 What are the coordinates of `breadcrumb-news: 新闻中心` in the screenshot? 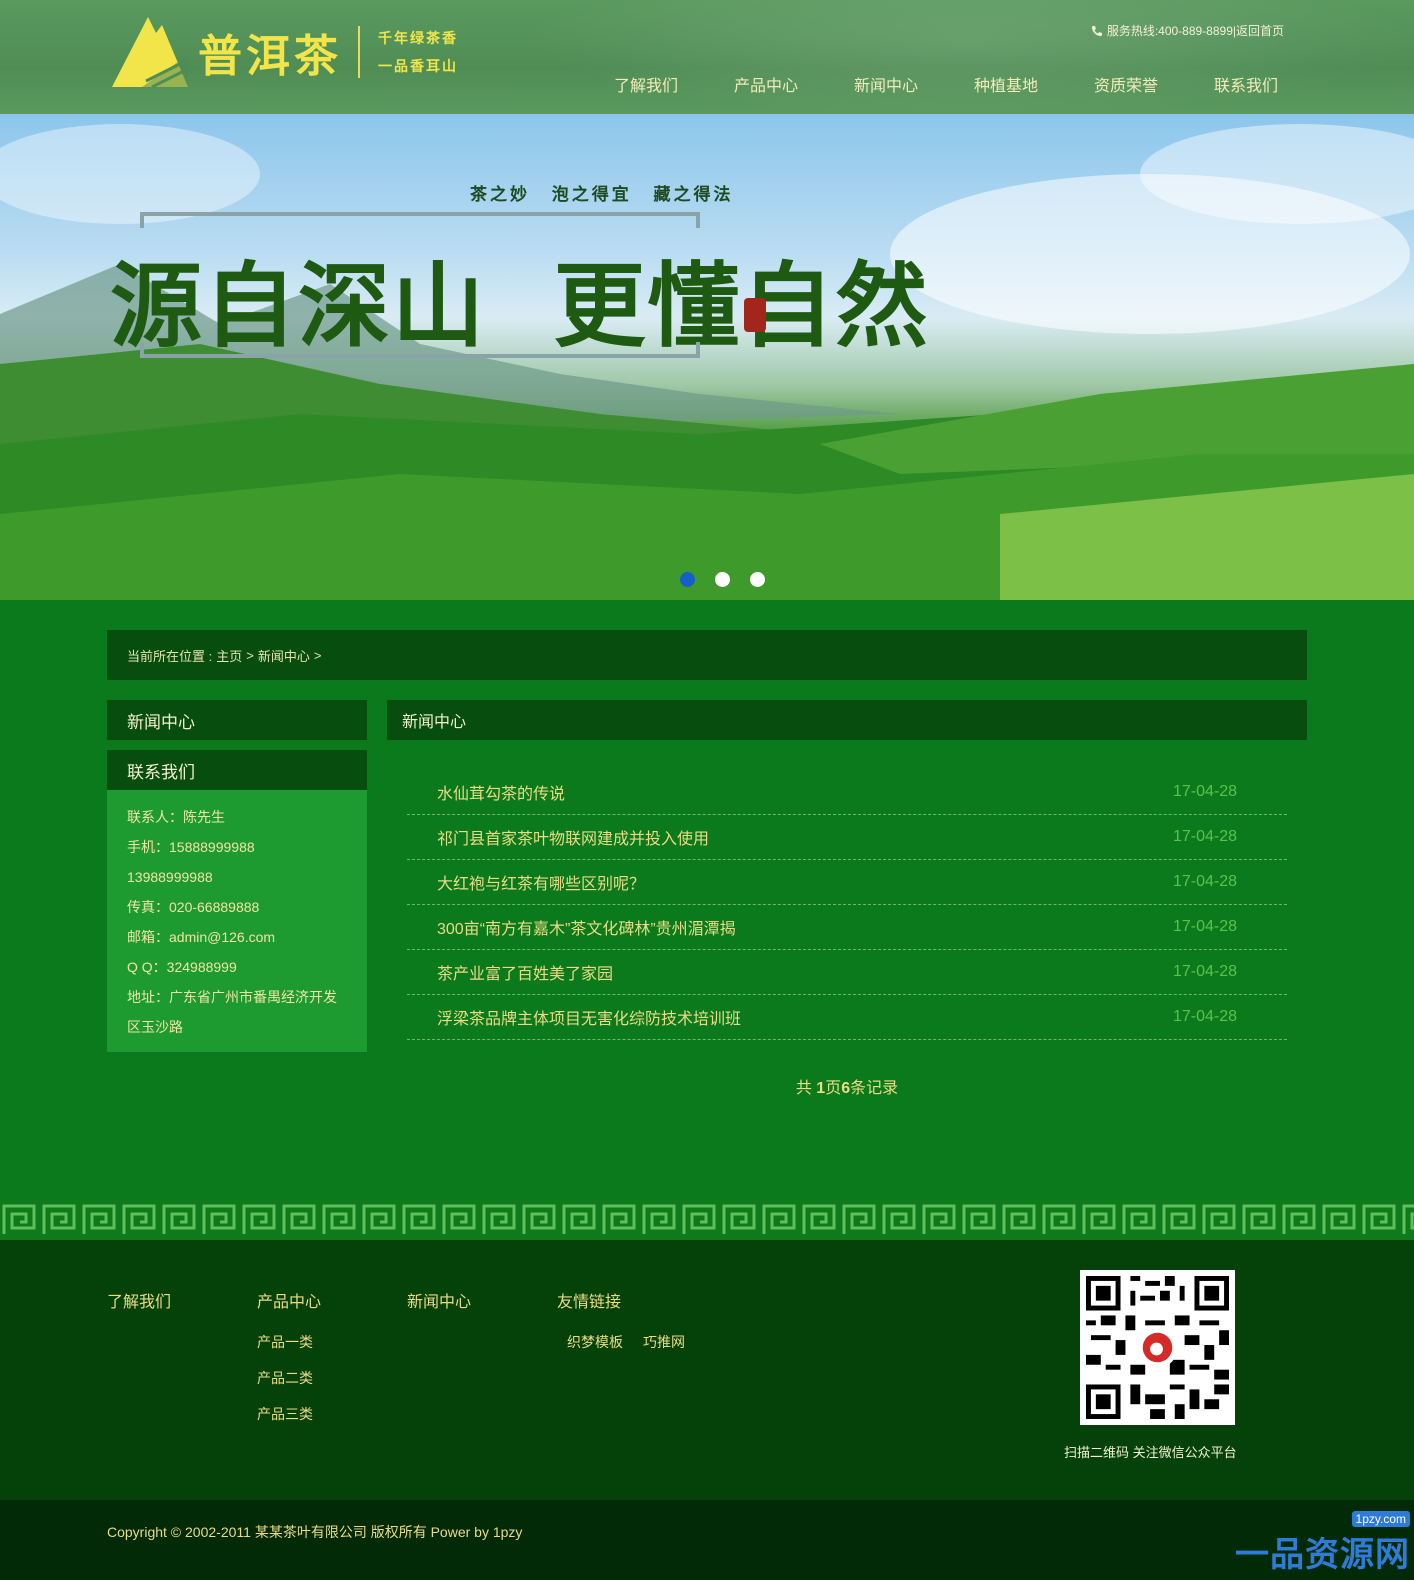 It's located at (284, 655).